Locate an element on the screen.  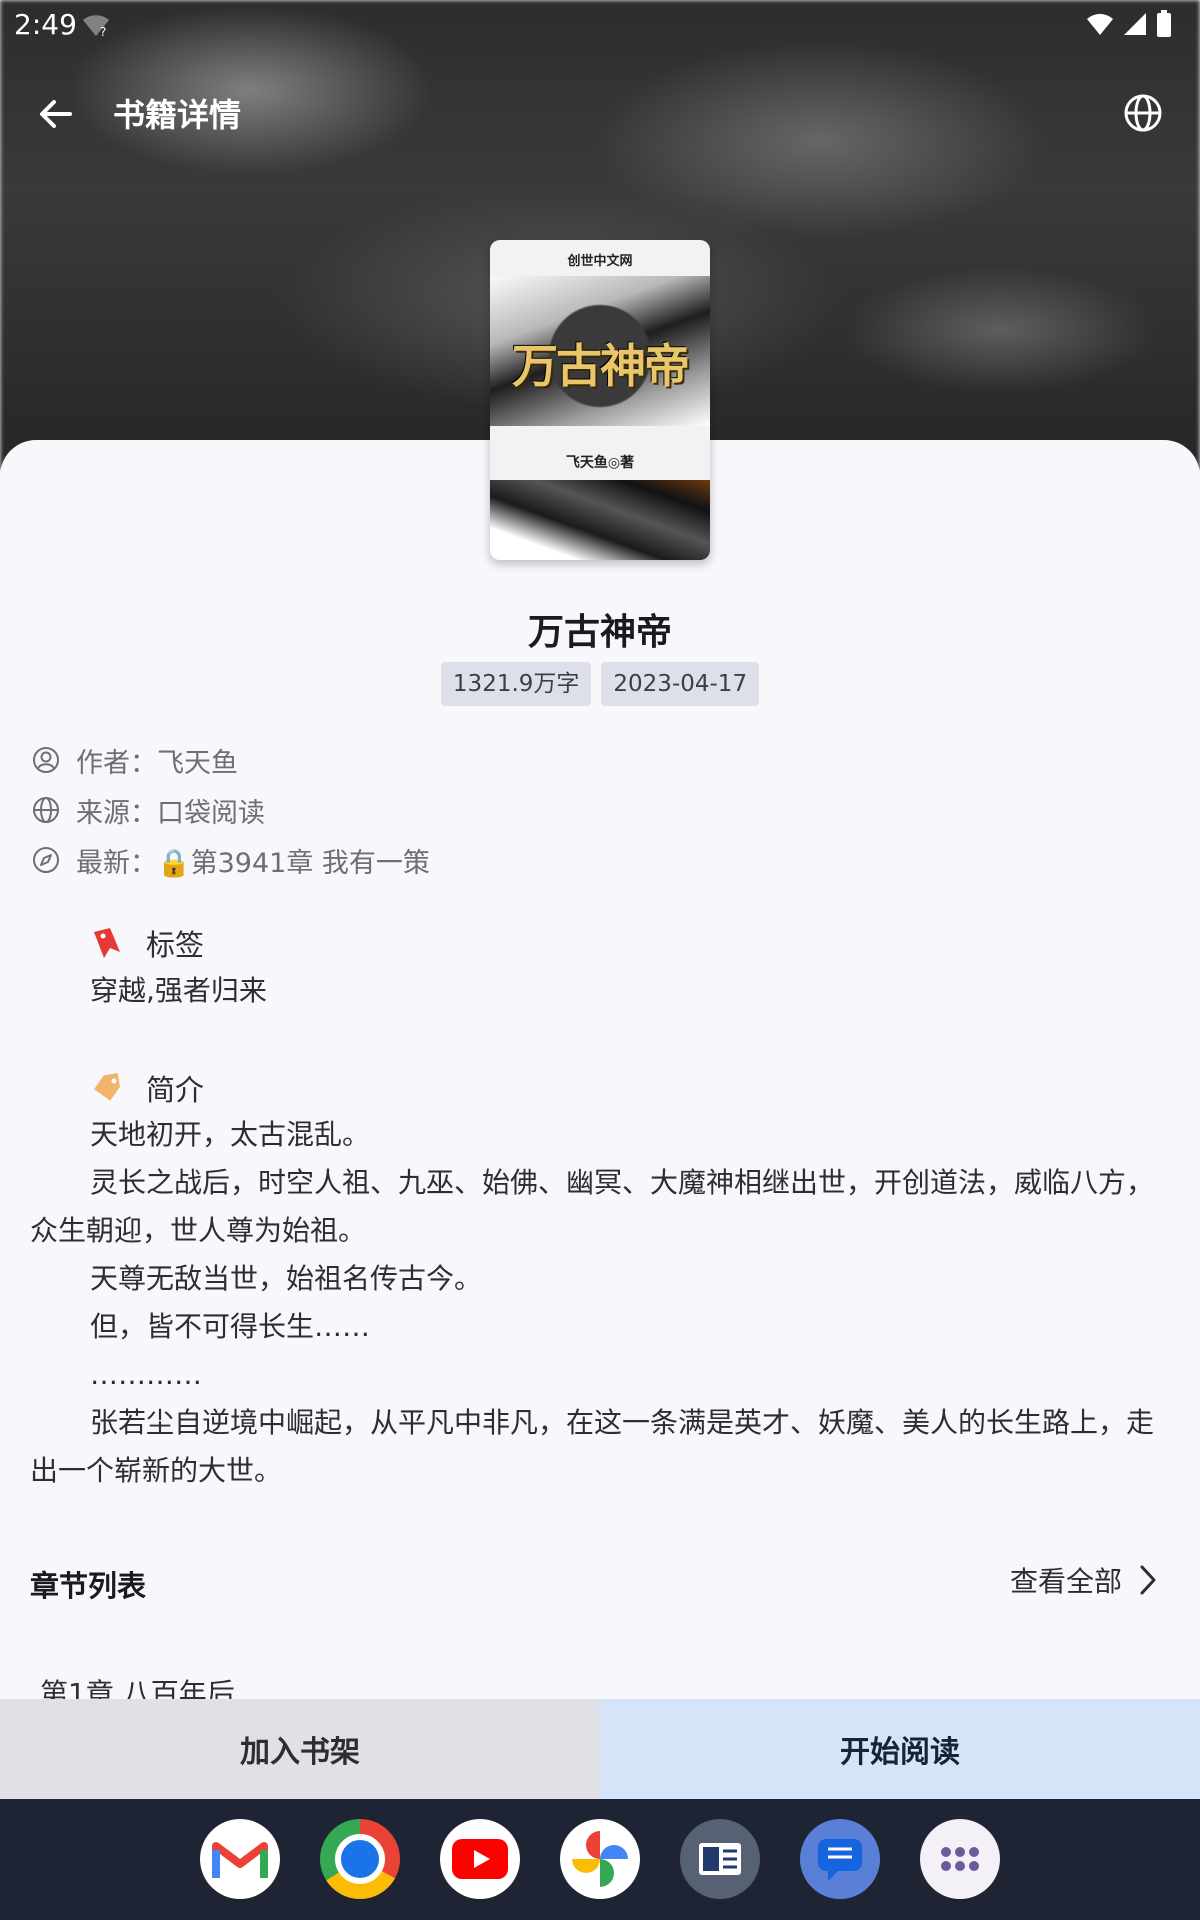
intro-paragraph: 天地初开，太古混乱。 is located at coordinates (230, 1134).